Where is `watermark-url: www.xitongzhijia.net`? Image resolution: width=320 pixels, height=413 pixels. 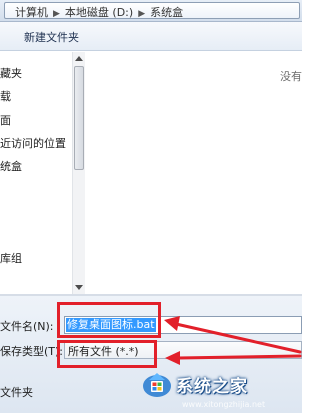
watermark-url: www.xitongzhijia.net is located at coordinates (224, 404).